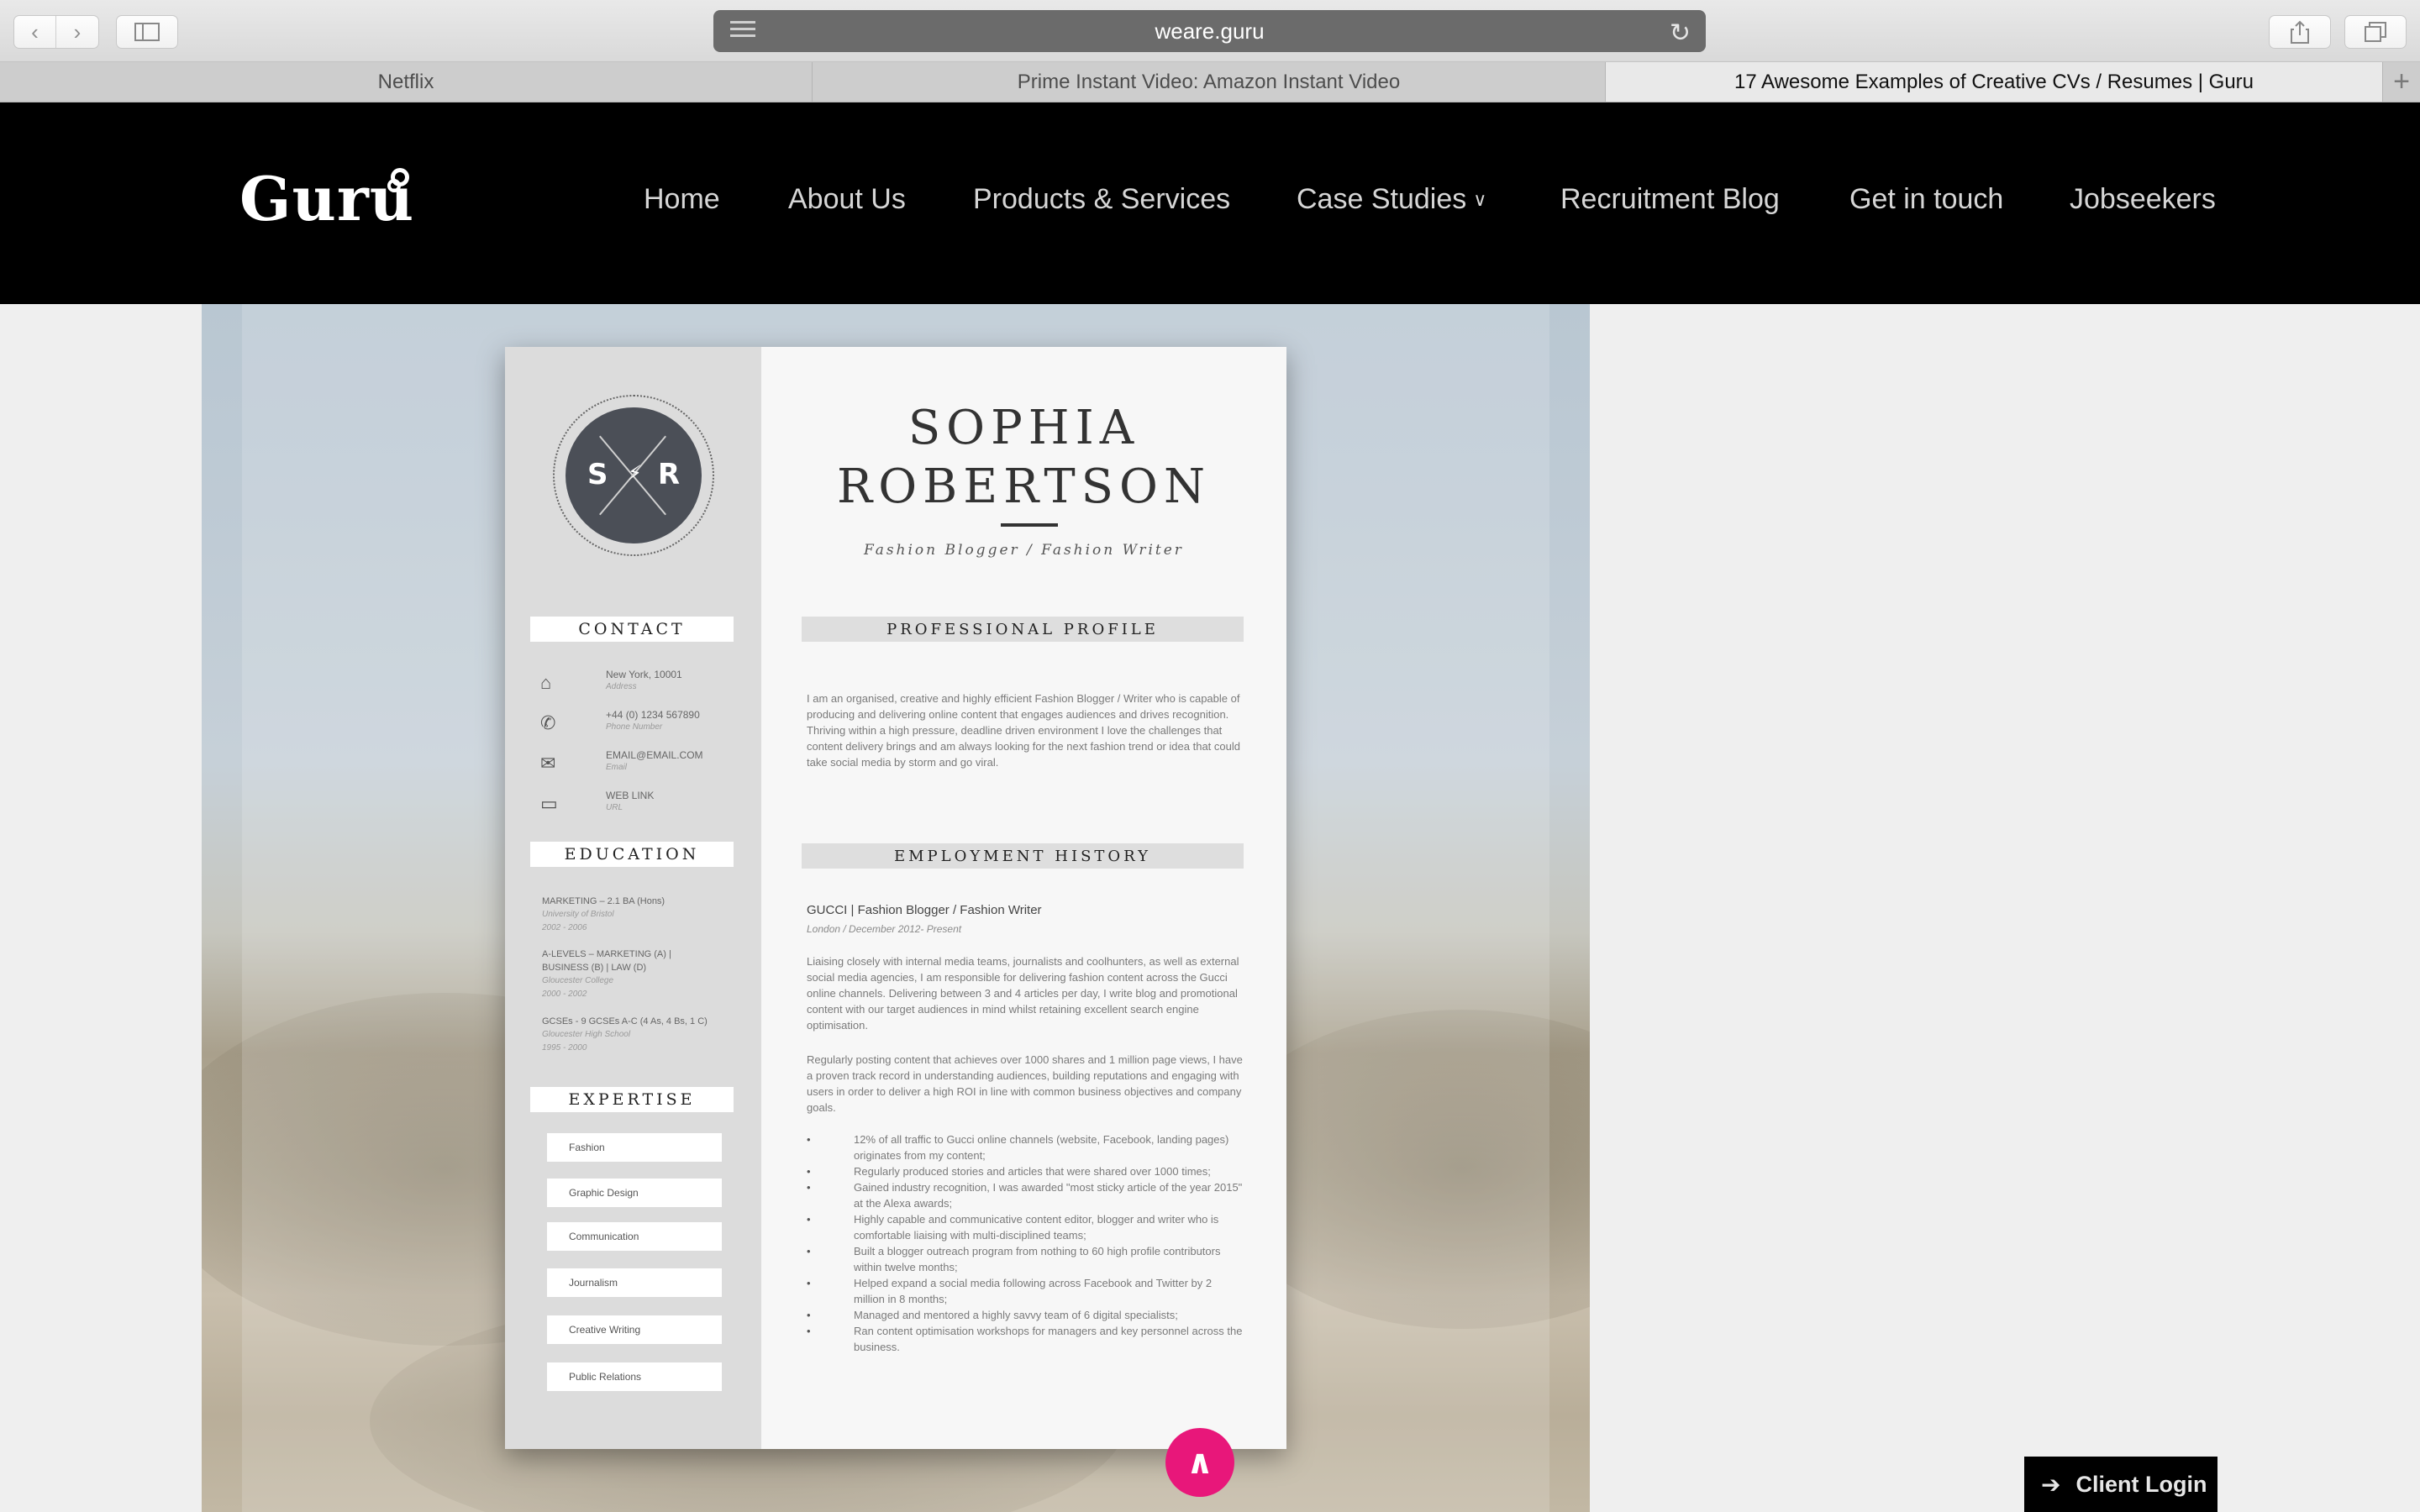 This screenshot has width=2420, height=1512. I want to click on nav-get-in-touch: Get in touch, so click(1926, 199).